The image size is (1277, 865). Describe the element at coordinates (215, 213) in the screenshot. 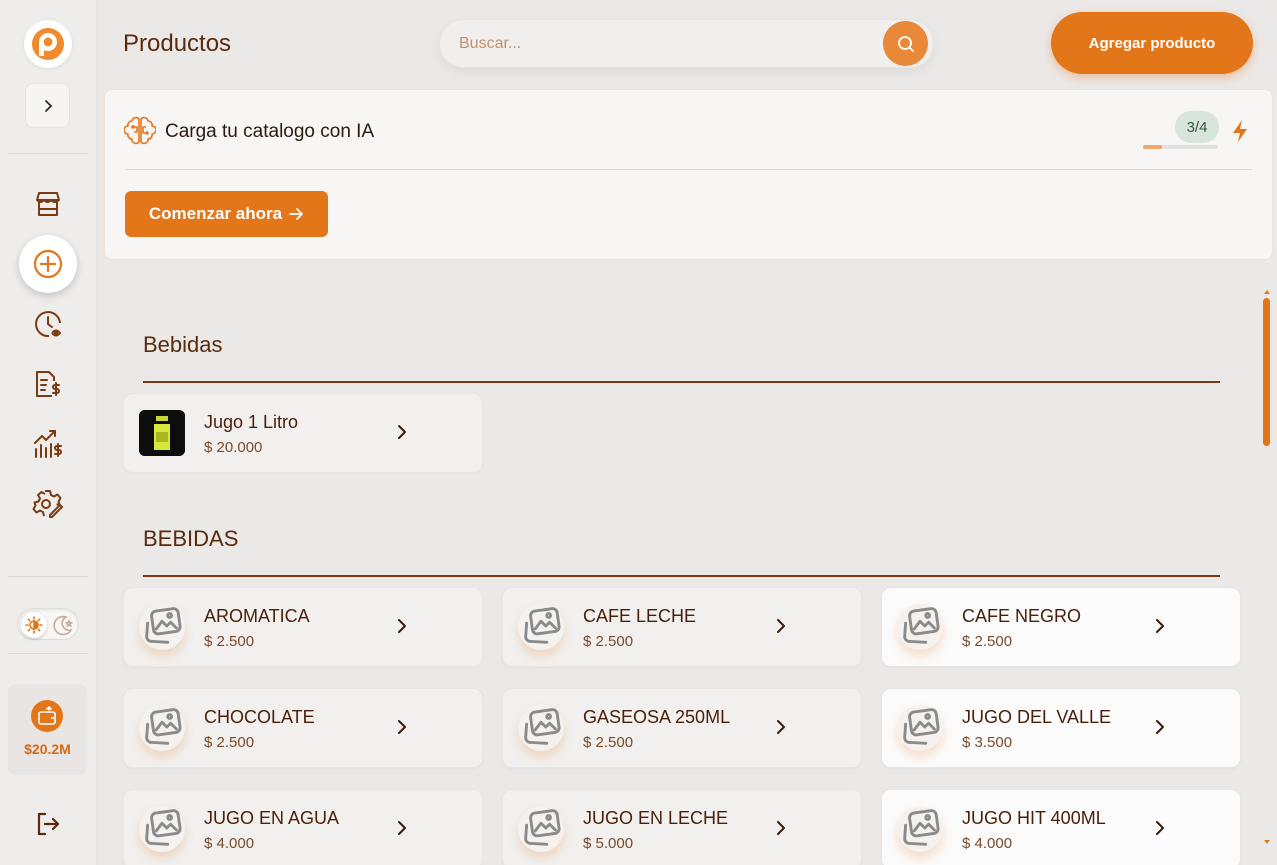

I see `start-now-label: Comenzar ahora` at that location.